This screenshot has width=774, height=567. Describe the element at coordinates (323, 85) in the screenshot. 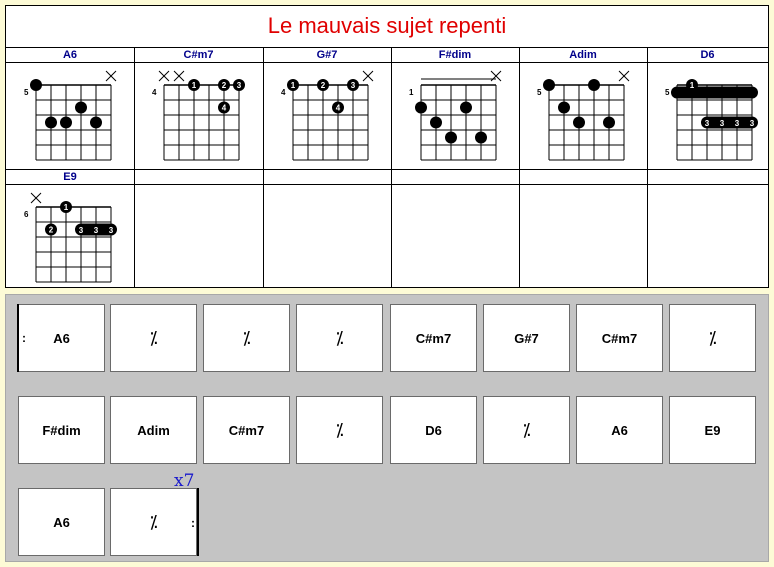

I see `finger-number: 2` at that location.